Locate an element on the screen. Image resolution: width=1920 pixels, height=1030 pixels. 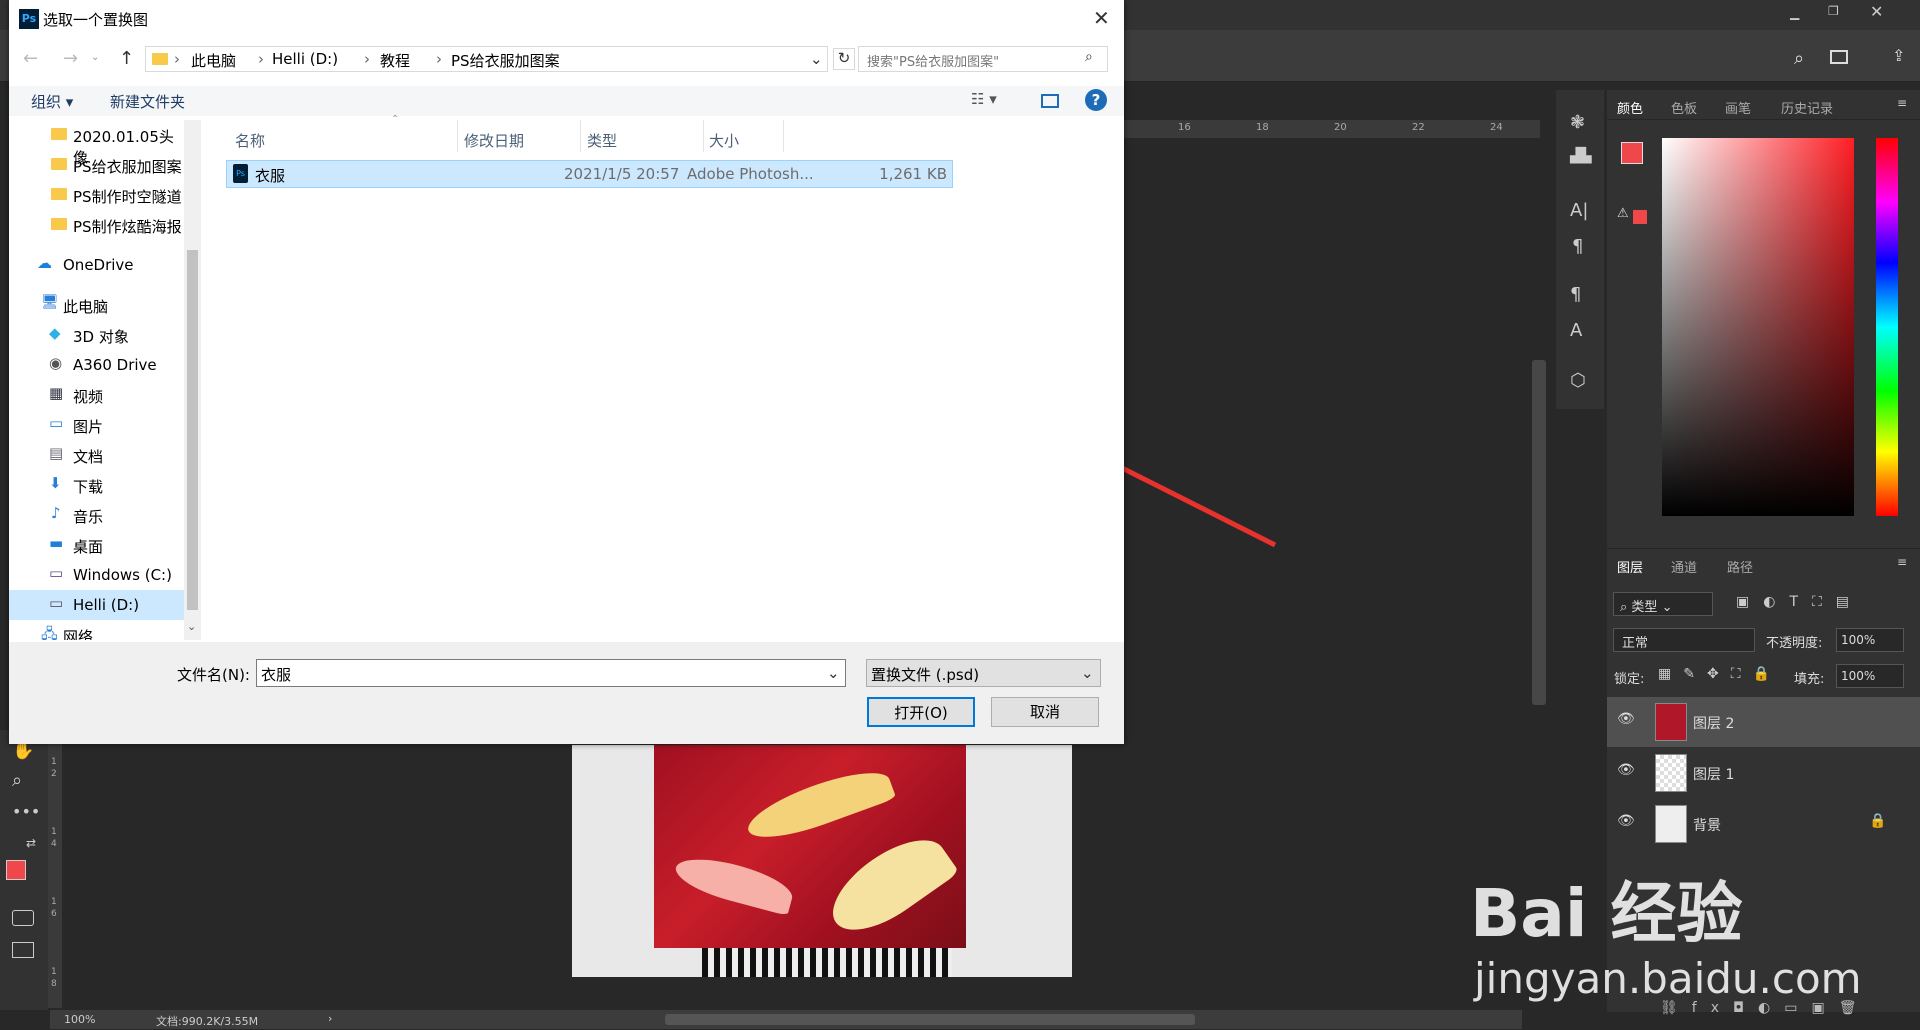
tab-brushes: 画笔 is located at coordinates (1738, 107).